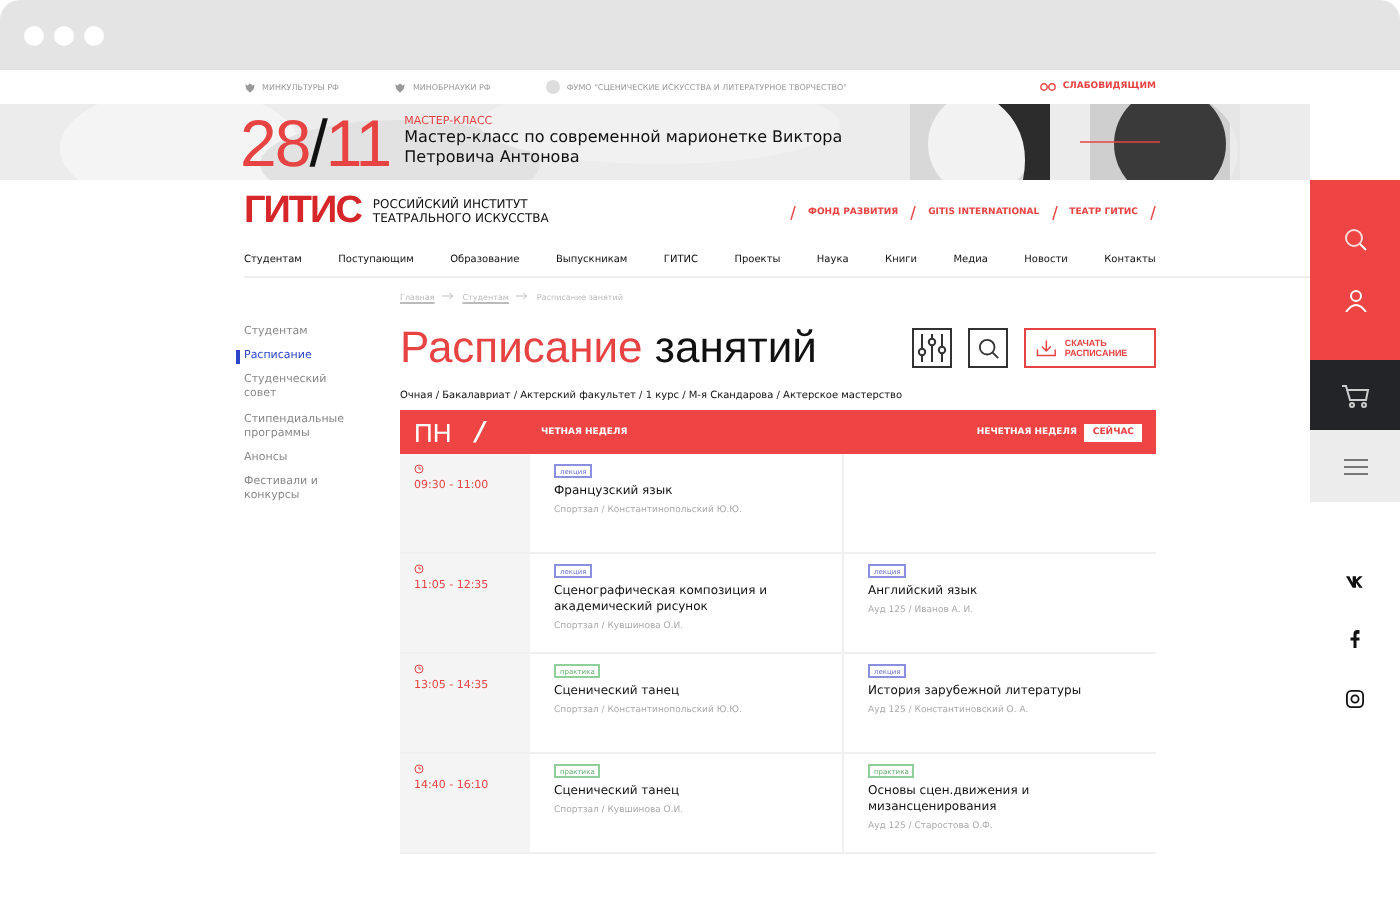 The image size is (1400, 922). I want to click on page-title: Расписание занятий, so click(609, 348).